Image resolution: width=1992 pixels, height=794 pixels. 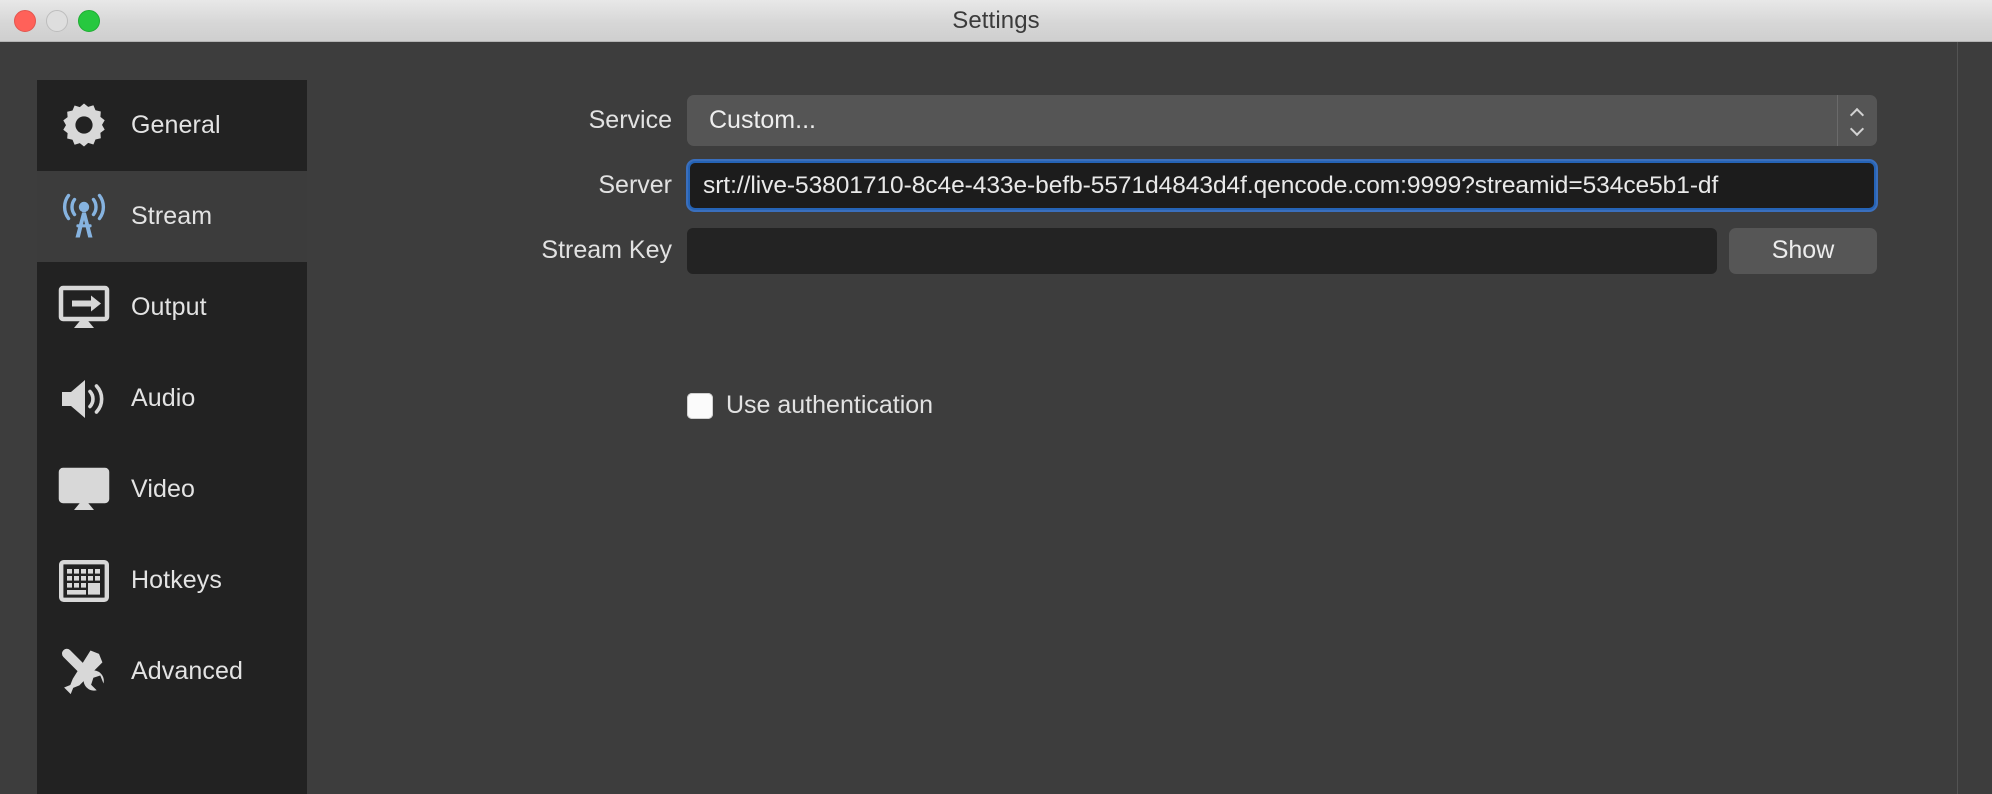 I want to click on server-label: Server, so click(x=635, y=185).